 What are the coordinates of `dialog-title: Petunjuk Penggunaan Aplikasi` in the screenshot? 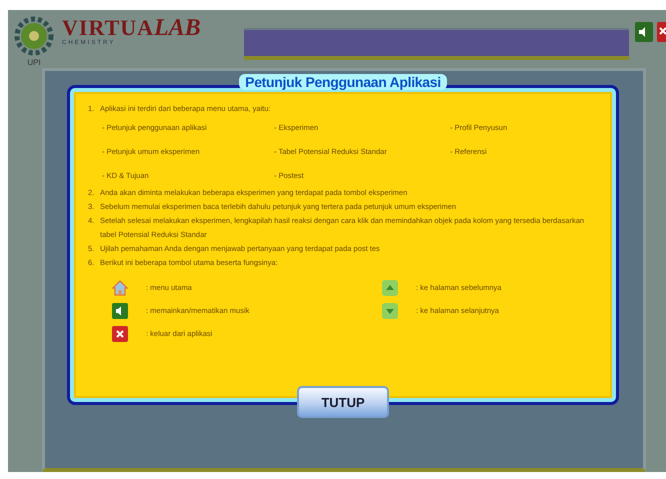 It's located at (343, 82).